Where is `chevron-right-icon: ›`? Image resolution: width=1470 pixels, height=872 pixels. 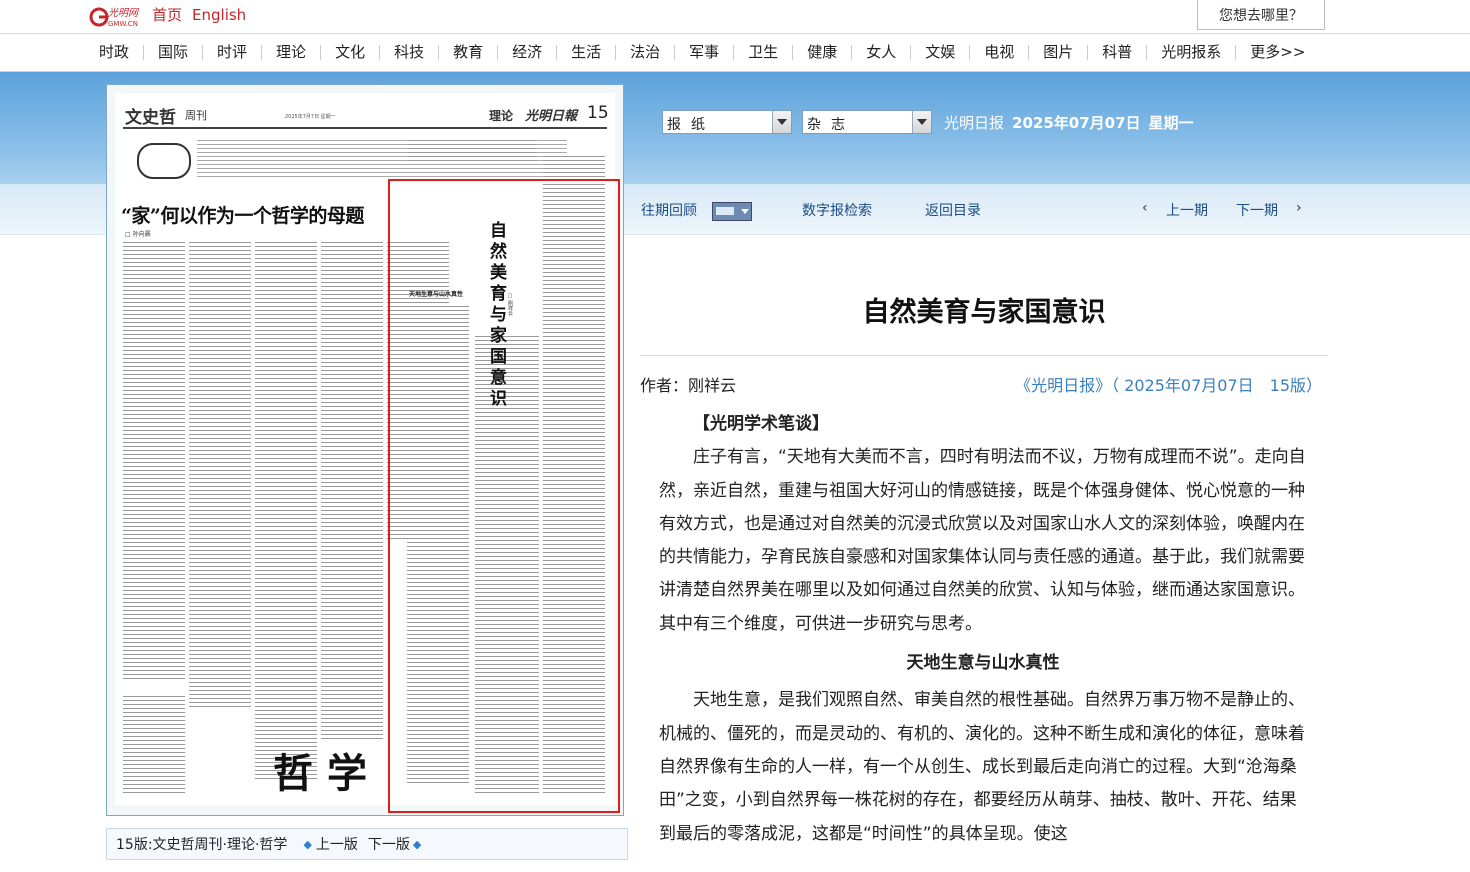 chevron-right-icon: › is located at coordinates (1299, 208).